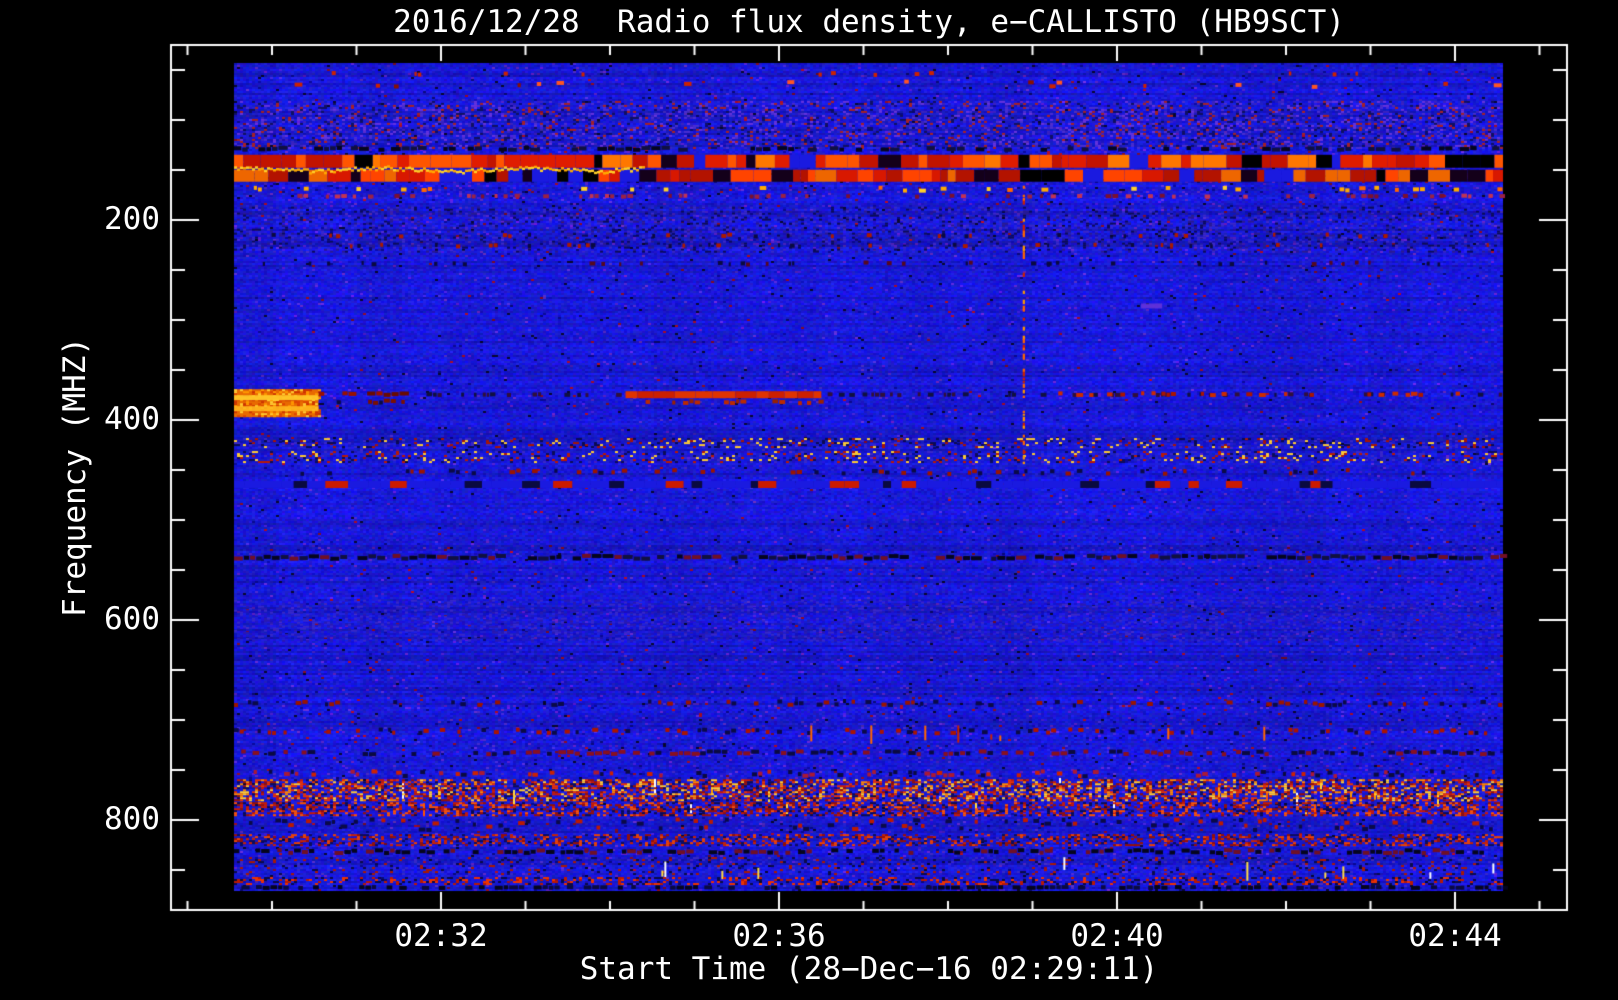 The height and width of the screenshot is (1000, 1618). What do you see at coordinates (1455, 936) in the screenshot?
I see `x-tick-label: 02:44` at bounding box center [1455, 936].